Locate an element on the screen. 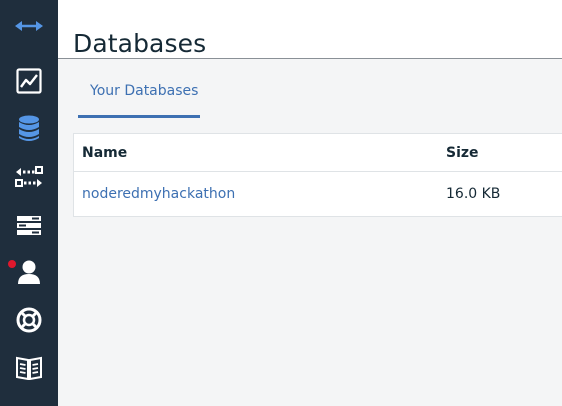 The image size is (562, 406). sidebar-item-databases is located at coordinates (29, 129).